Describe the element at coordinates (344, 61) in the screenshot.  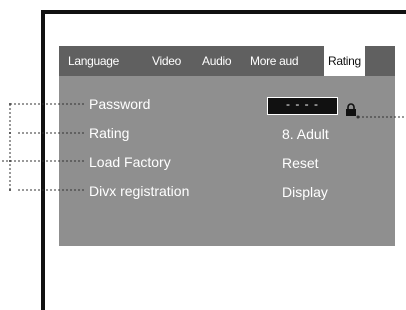
I see `tab-rating: Rating` at that location.